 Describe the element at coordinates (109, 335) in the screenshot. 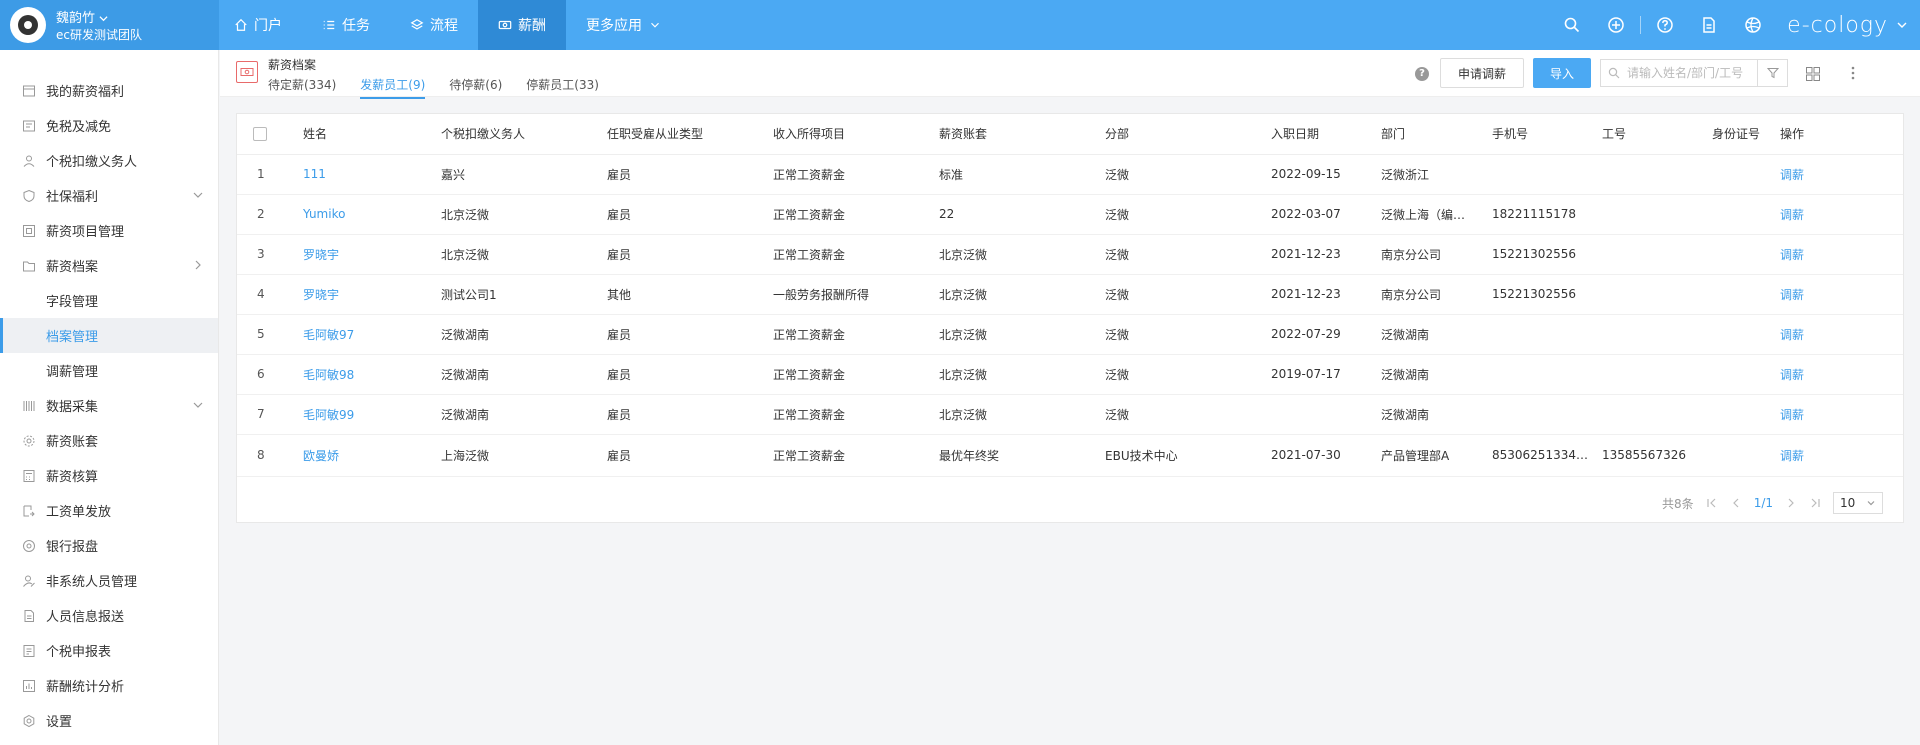

I see `sidebar-item-archive-management: 档案管理` at that location.